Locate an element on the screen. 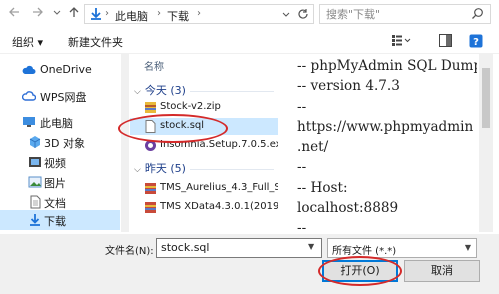 This screenshot has width=499, height=294. sidebar-item-downloads: 下载 is located at coordinates (60, 220).